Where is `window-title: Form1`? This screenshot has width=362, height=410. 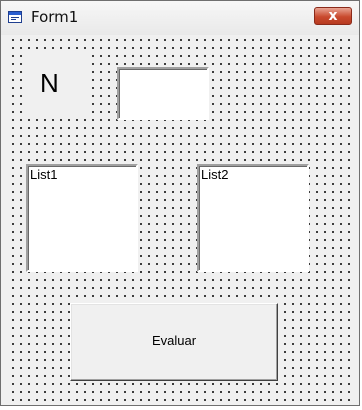
window-title: Form1 is located at coordinates (55, 17).